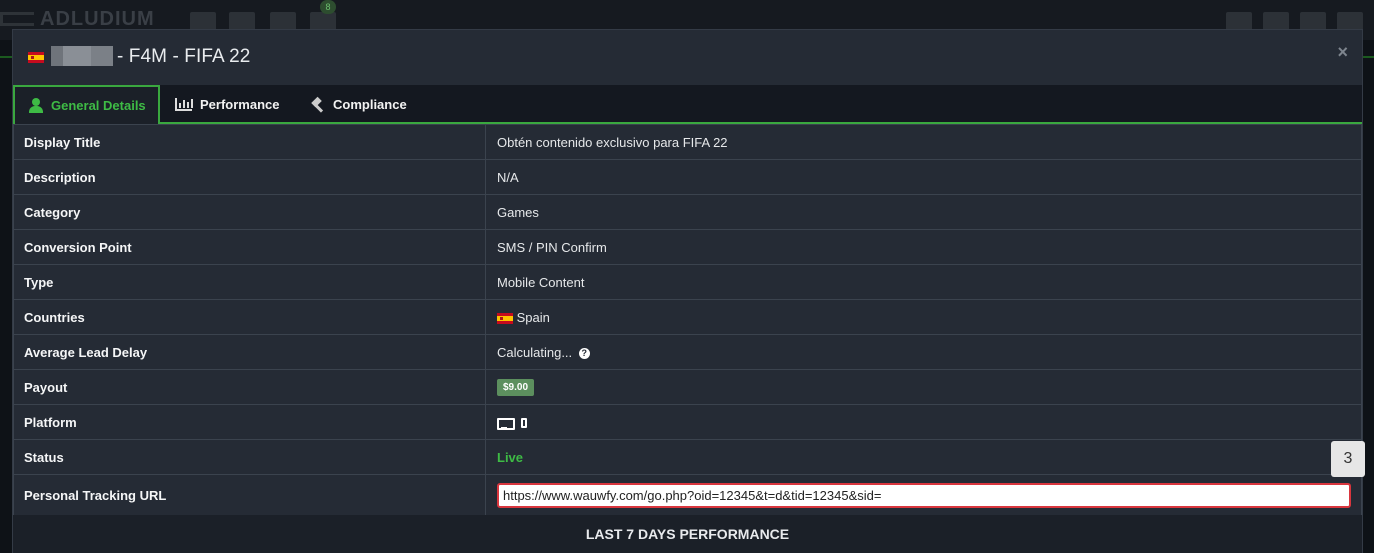 The height and width of the screenshot is (553, 1374). Describe the element at coordinates (328, 7) in the screenshot. I see `notification-badge: 8` at that location.